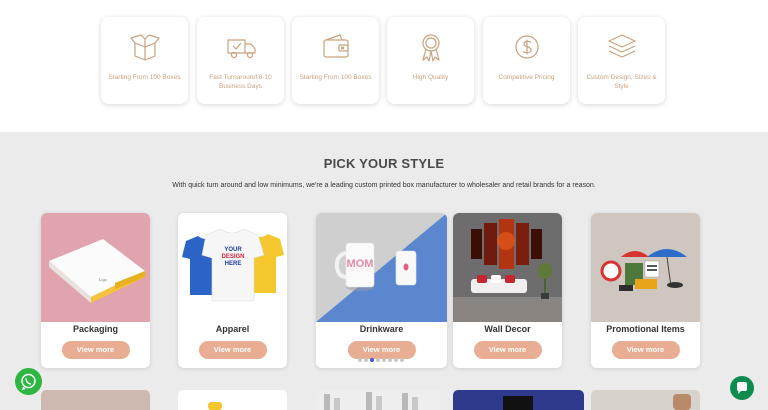 This screenshot has width=768, height=410. I want to click on card-title: Apparel, so click(232, 329).